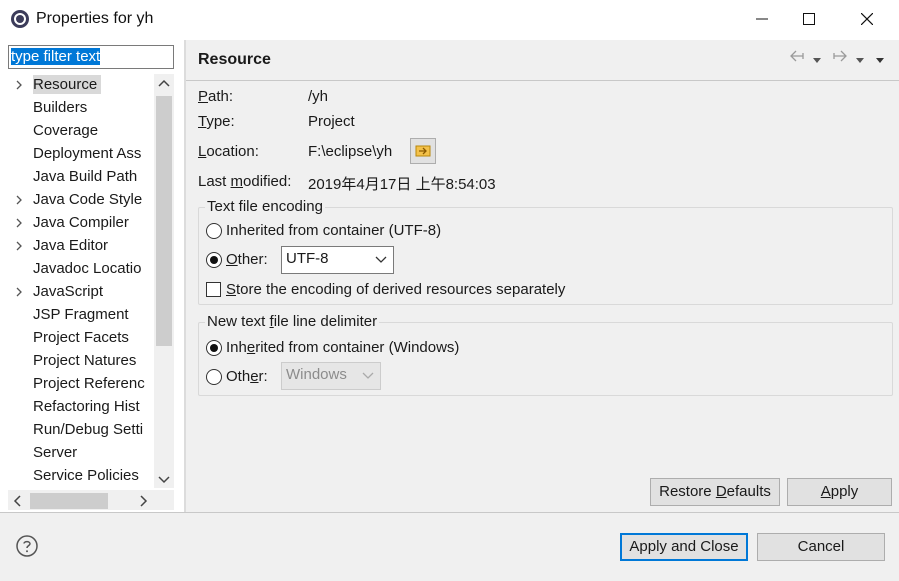  Describe the element at coordinates (234, 59) in the screenshot. I see `page-title: Resource` at that location.